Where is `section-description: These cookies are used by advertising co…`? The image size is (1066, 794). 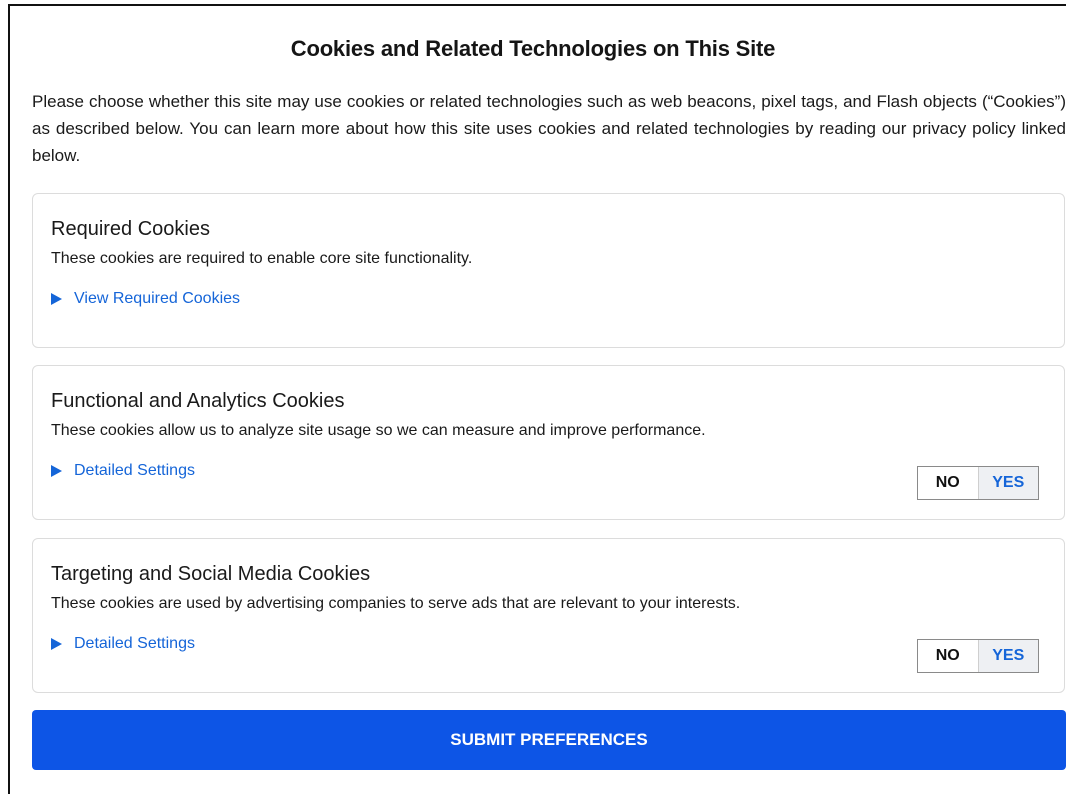
section-description: These cookies are used by advertising co… is located at coordinates (396, 603).